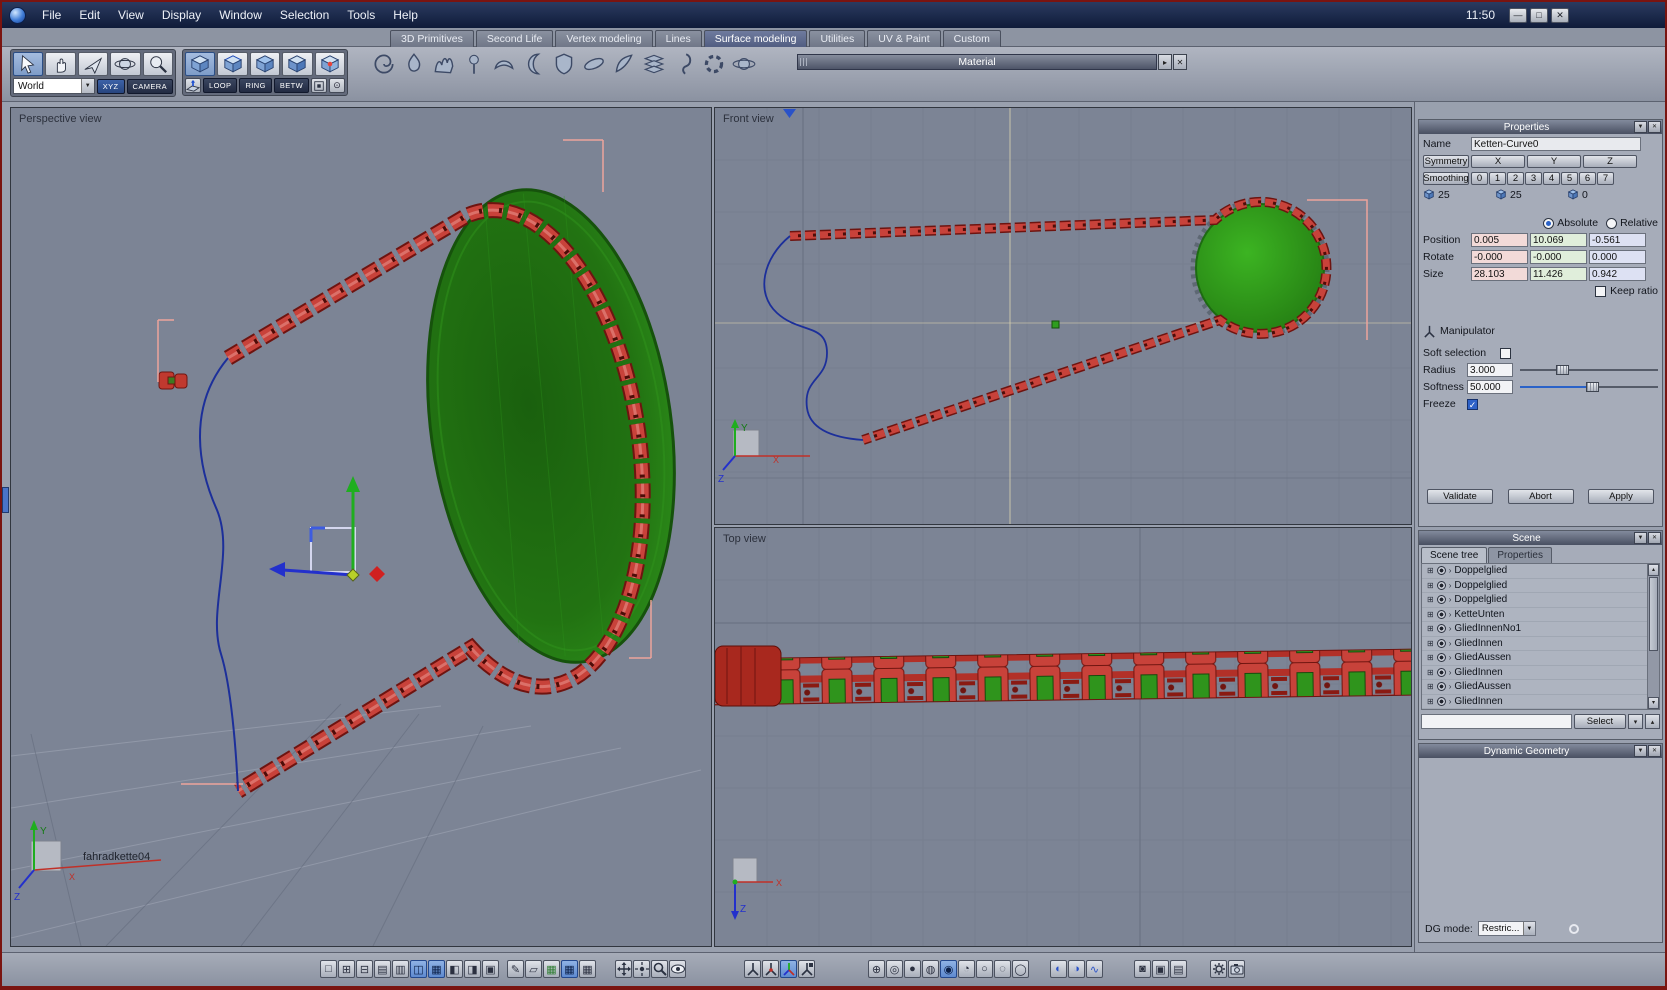 The image size is (1667, 990). Describe the element at coordinates (330, 64) in the screenshot. I see `select-auto-button` at that location.